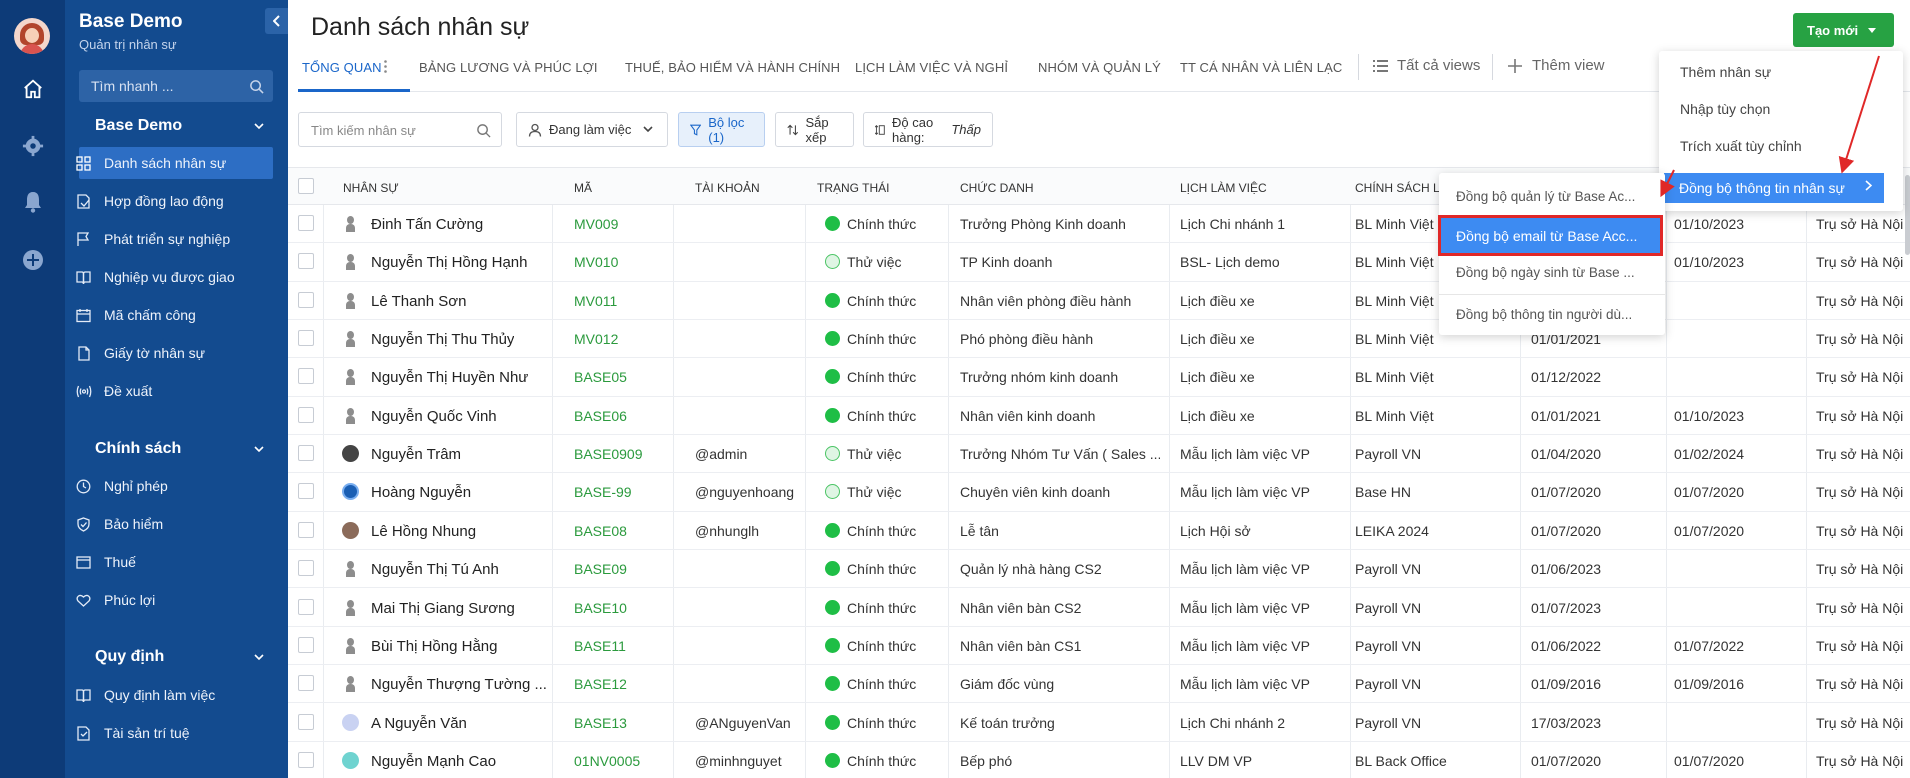 The image size is (1910, 778). What do you see at coordinates (33, 260) in the screenshot?
I see `add-circle-icon` at bounding box center [33, 260].